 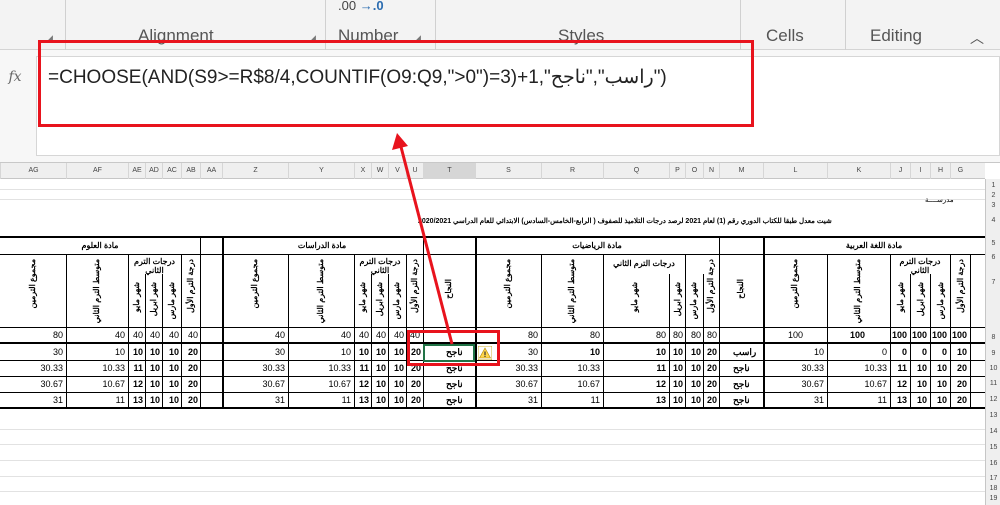 What do you see at coordinates (397, 171) in the screenshot?
I see `column-header: V` at bounding box center [397, 171].